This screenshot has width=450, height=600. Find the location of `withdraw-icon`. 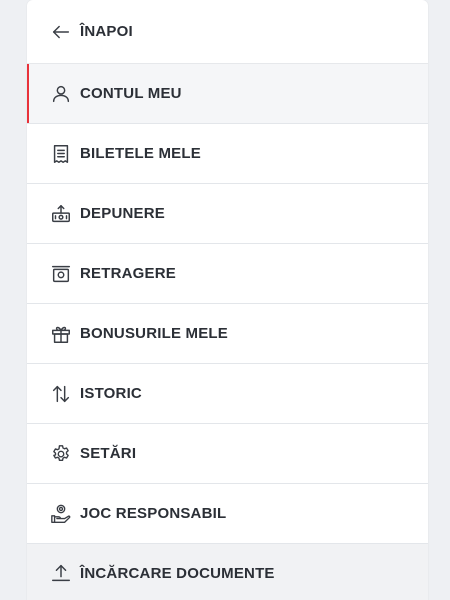

withdraw-icon is located at coordinates (61, 274).